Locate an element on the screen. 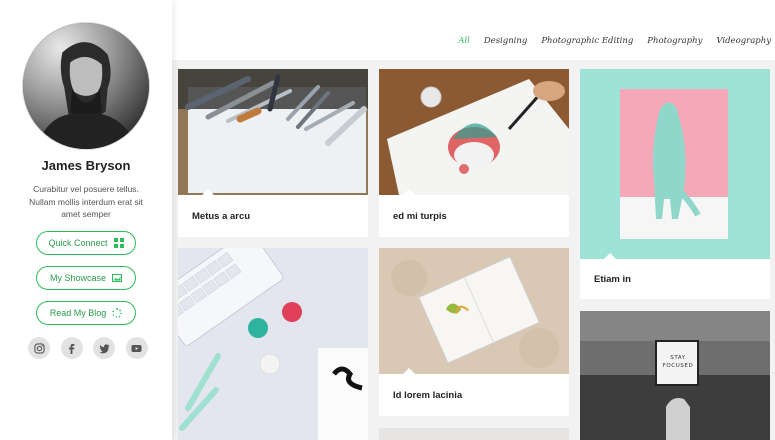  my-showcase-button: My Showcase is located at coordinates (86, 278).